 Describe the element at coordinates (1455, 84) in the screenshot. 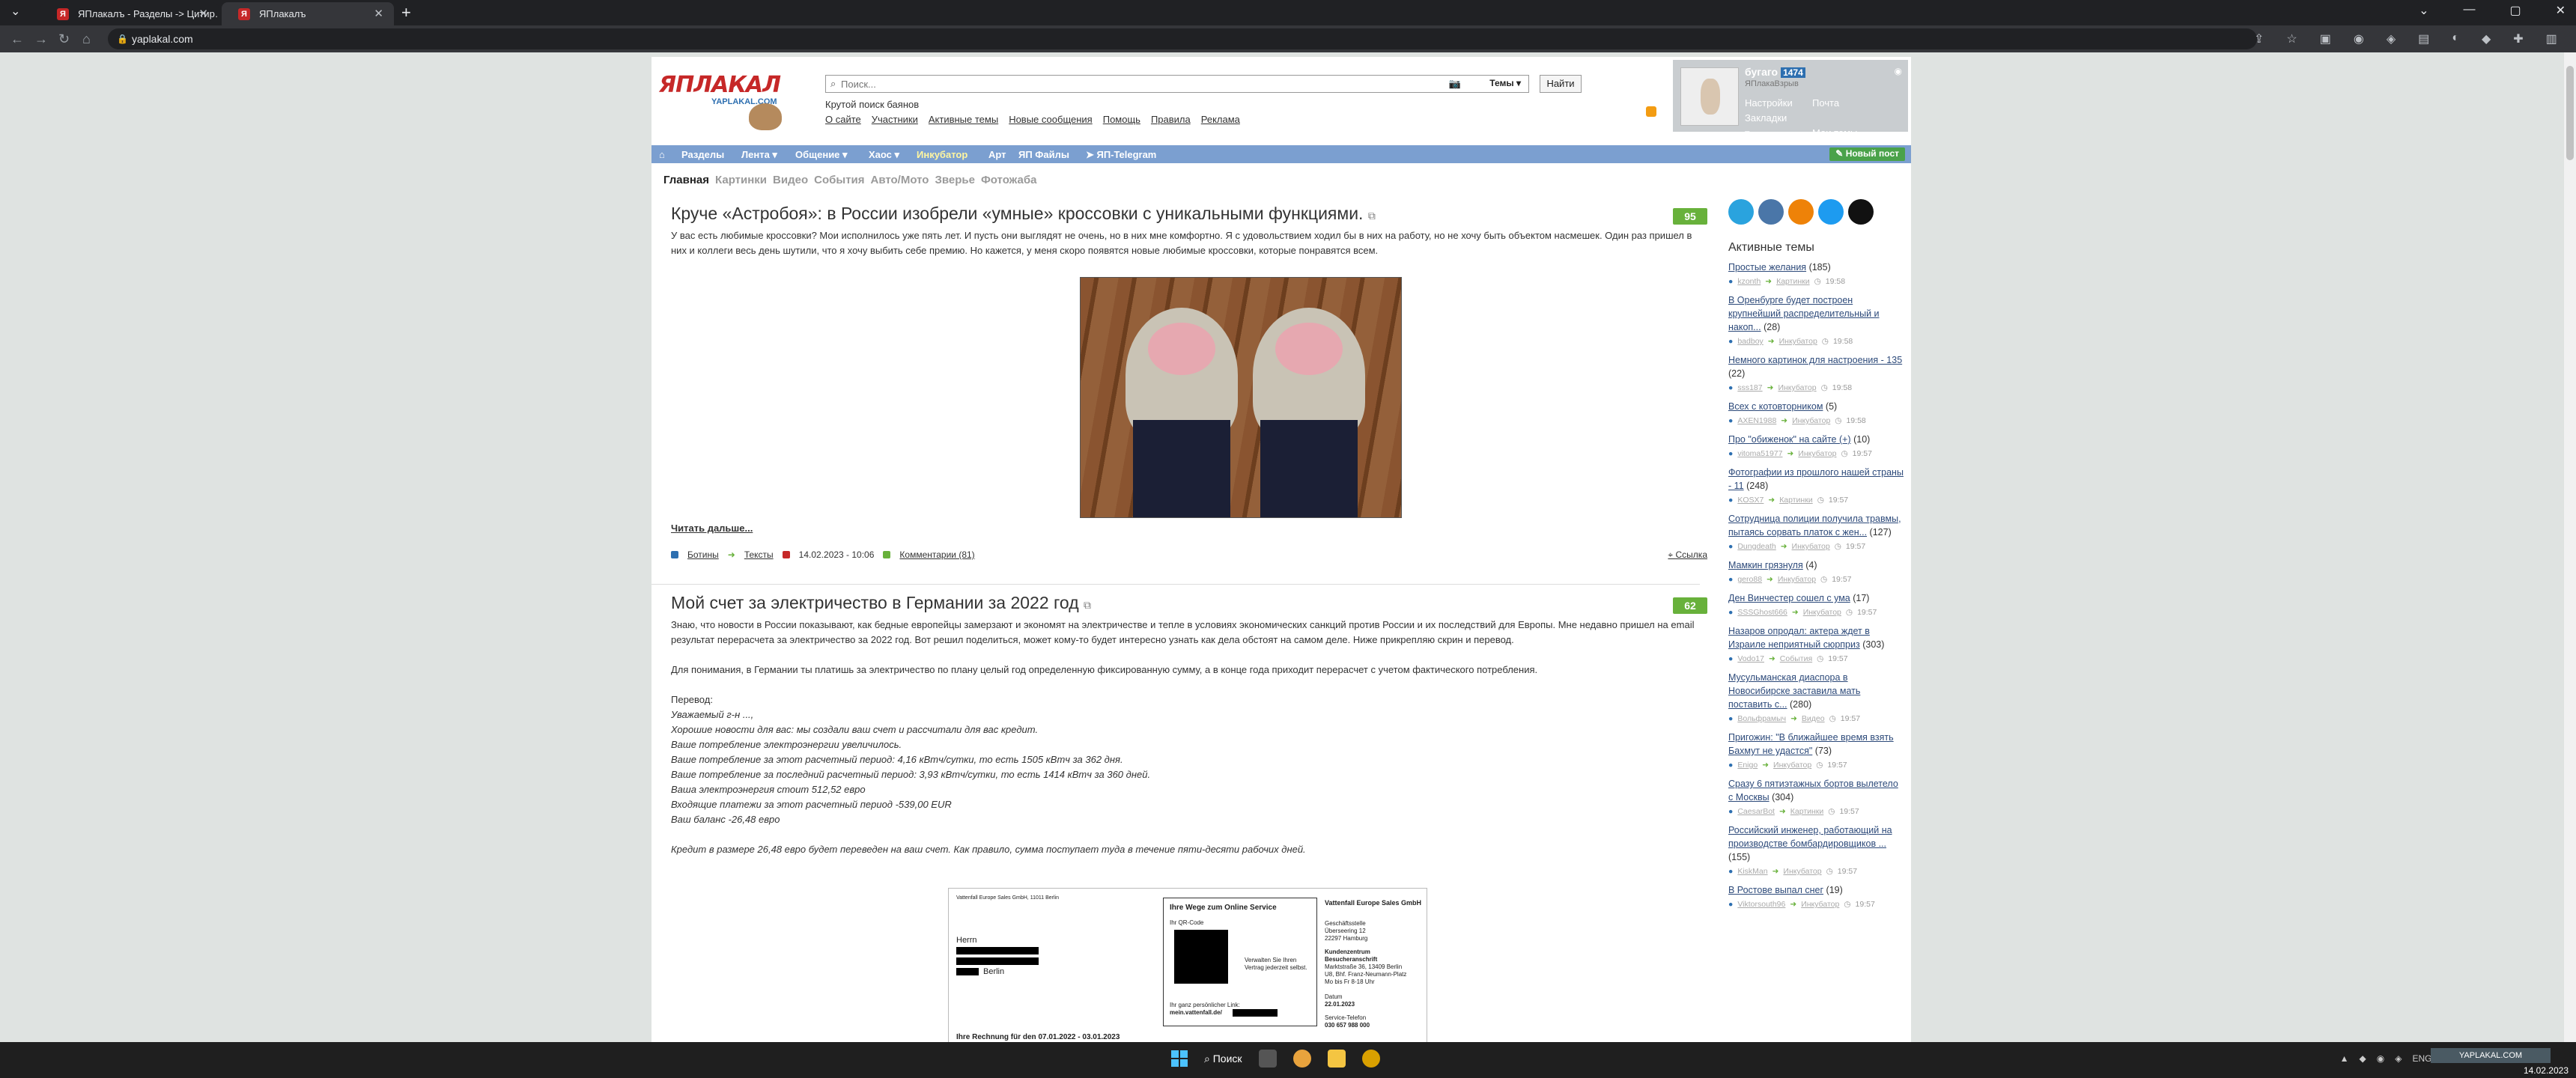

I see `camera-icon: 📷` at that location.